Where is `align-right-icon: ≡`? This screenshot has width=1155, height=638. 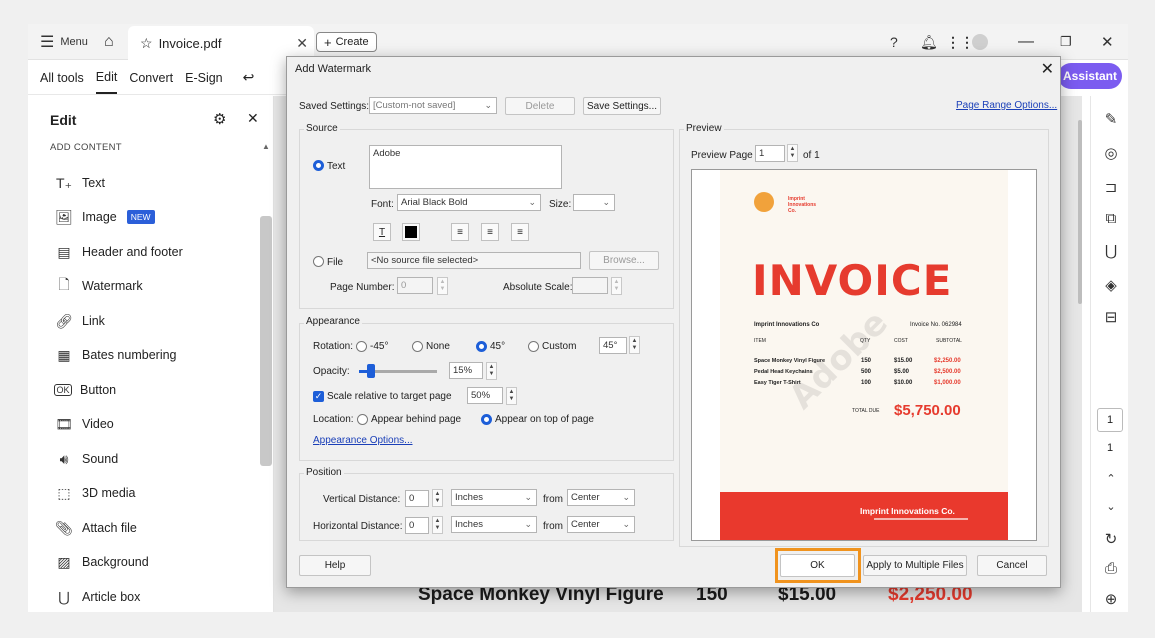
align-right-icon: ≡ is located at coordinates (520, 232).